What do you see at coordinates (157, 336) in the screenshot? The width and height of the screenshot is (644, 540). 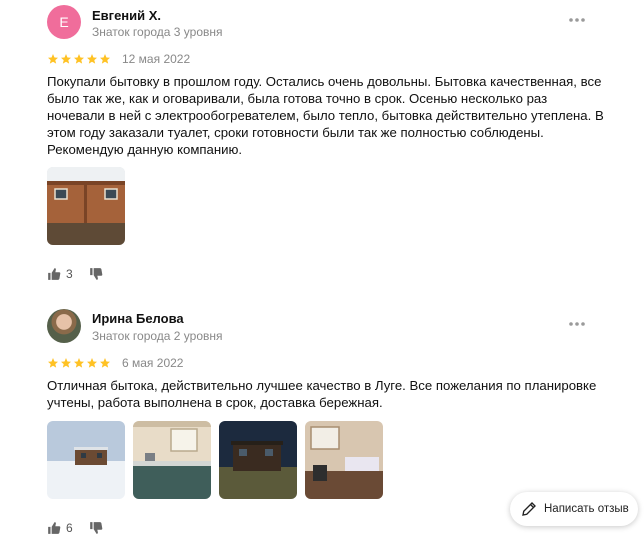 I see `author-level: Знаток города 2 уровня` at bounding box center [157, 336].